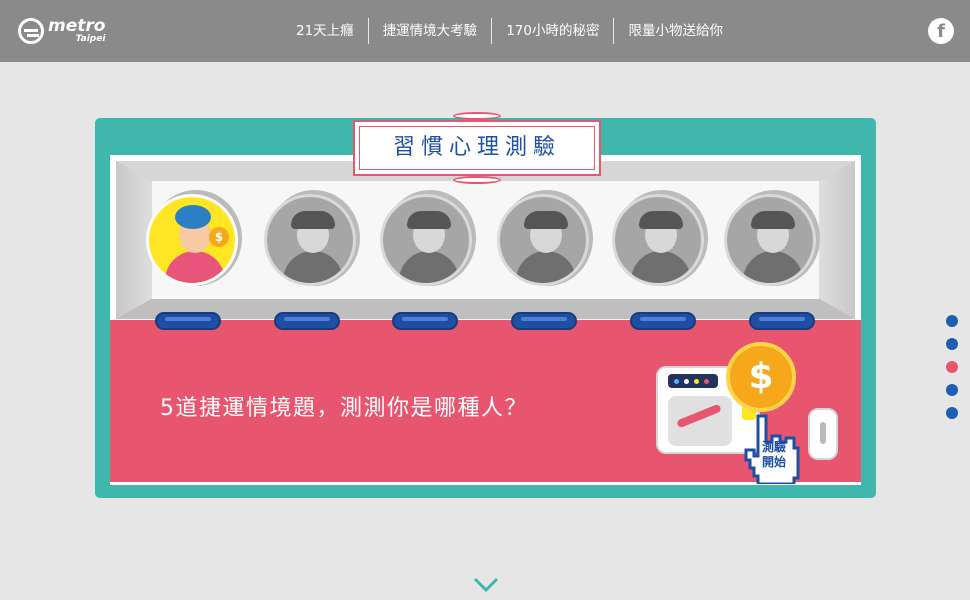  I want to click on main-nav: 21天上癮 捷運情境大考驗 170小時的秘密 限量小物送給你, so click(509, 31).